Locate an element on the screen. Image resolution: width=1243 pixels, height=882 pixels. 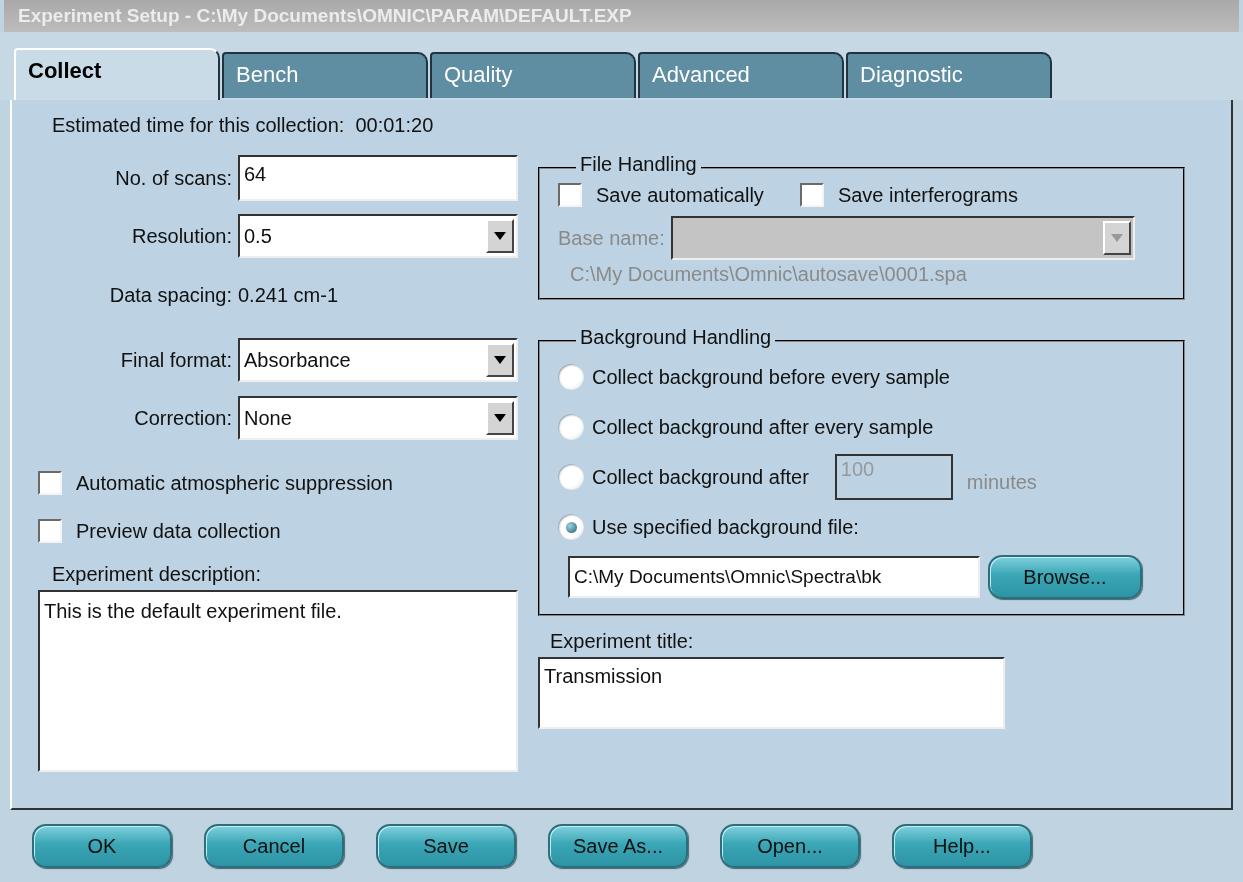
dropdown: 0.5 is located at coordinates (378, 236).